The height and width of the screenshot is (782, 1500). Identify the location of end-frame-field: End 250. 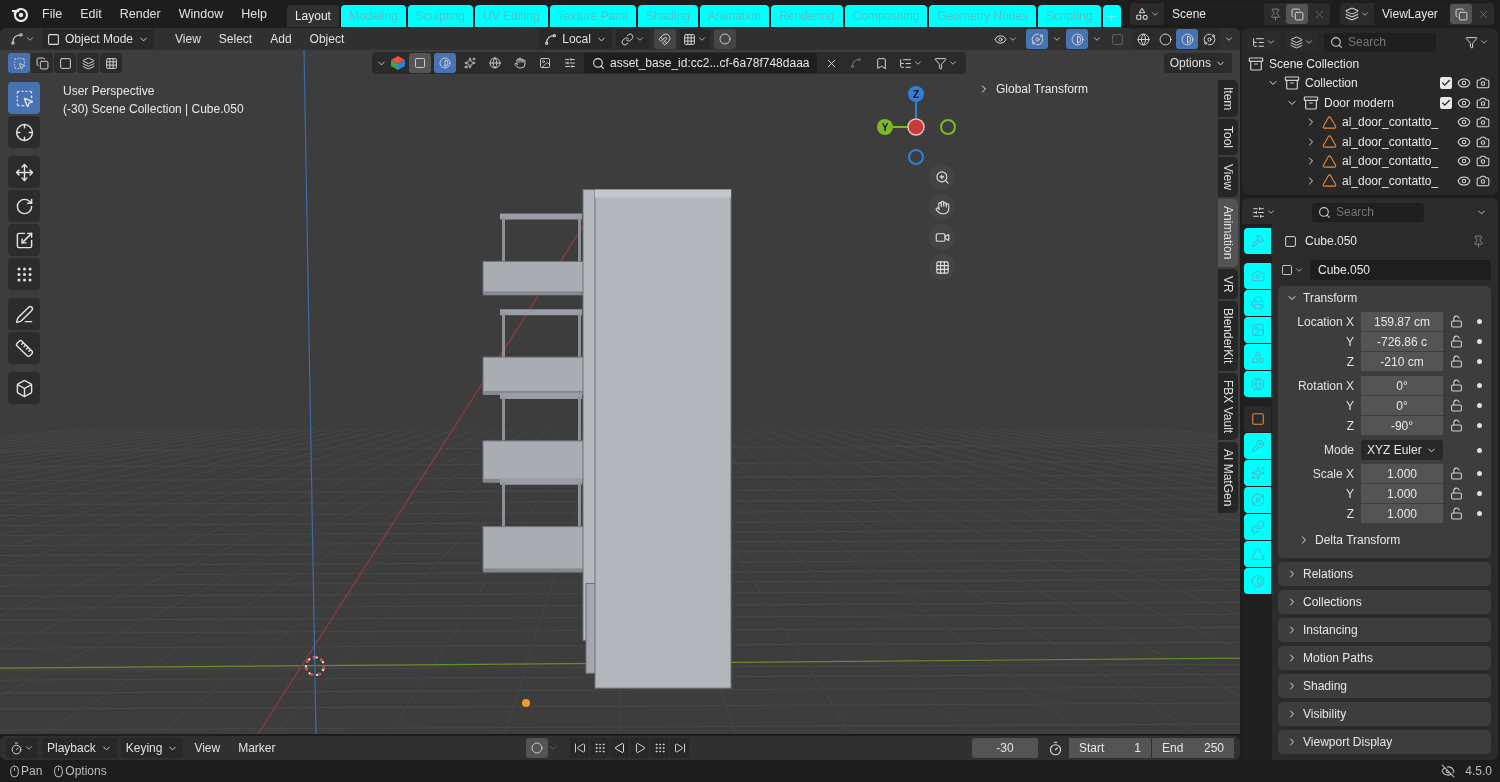
(1193, 748).